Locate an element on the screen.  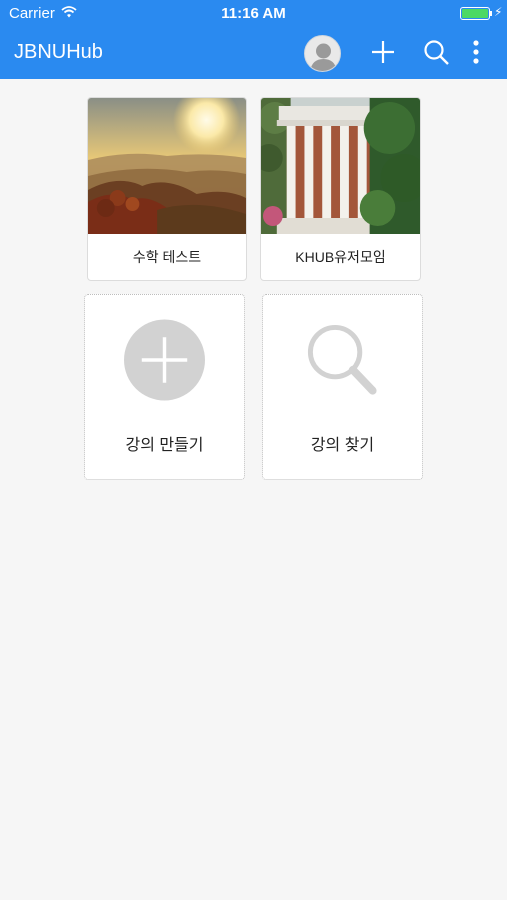
app-title: JBNUHub is located at coordinates (58, 52).